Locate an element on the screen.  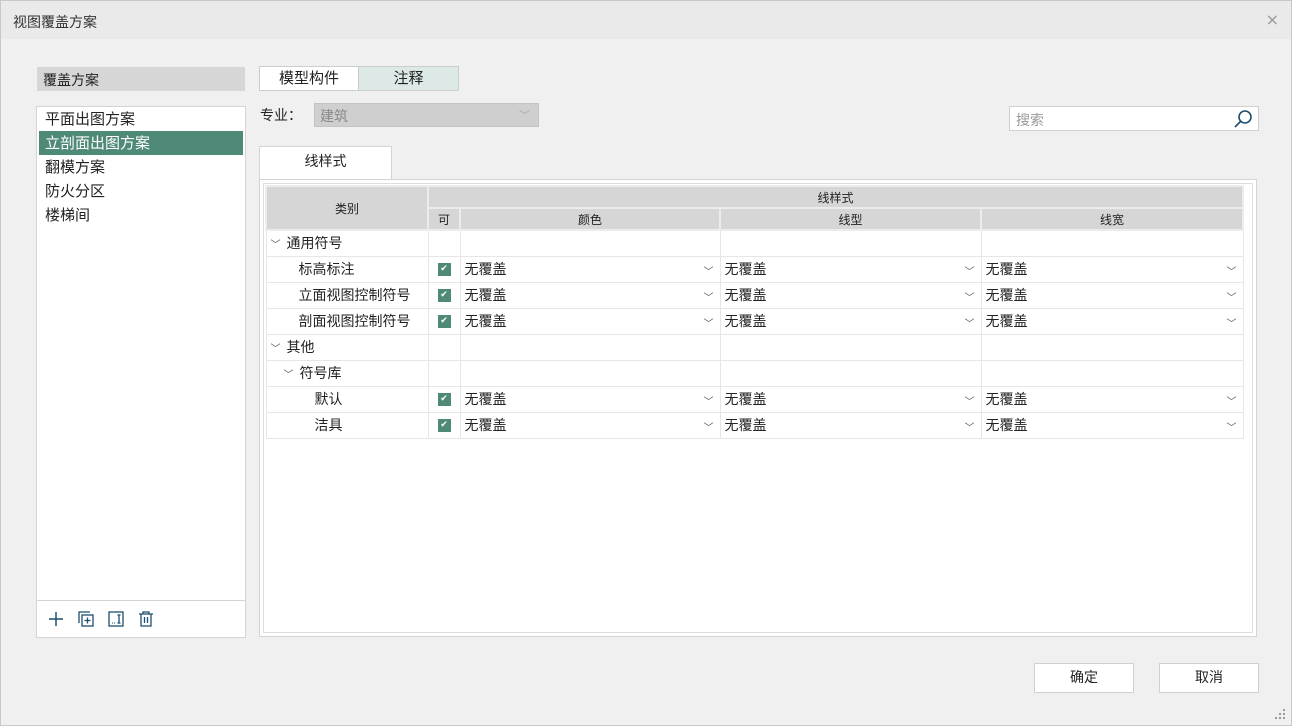
scheme-item: 楼梯间 is located at coordinates (141, 215).